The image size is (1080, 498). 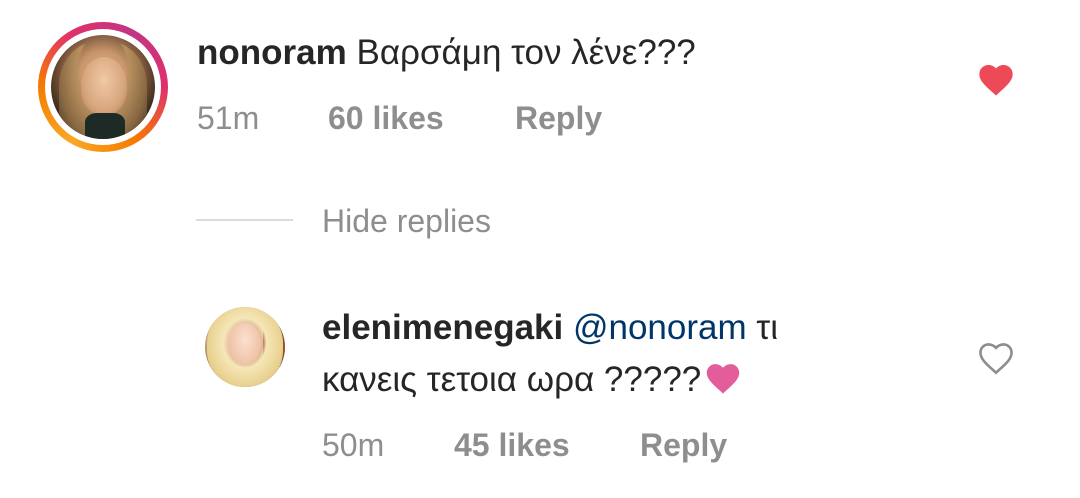 I want to click on mention-link: @nonoram, so click(x=660, y=327).